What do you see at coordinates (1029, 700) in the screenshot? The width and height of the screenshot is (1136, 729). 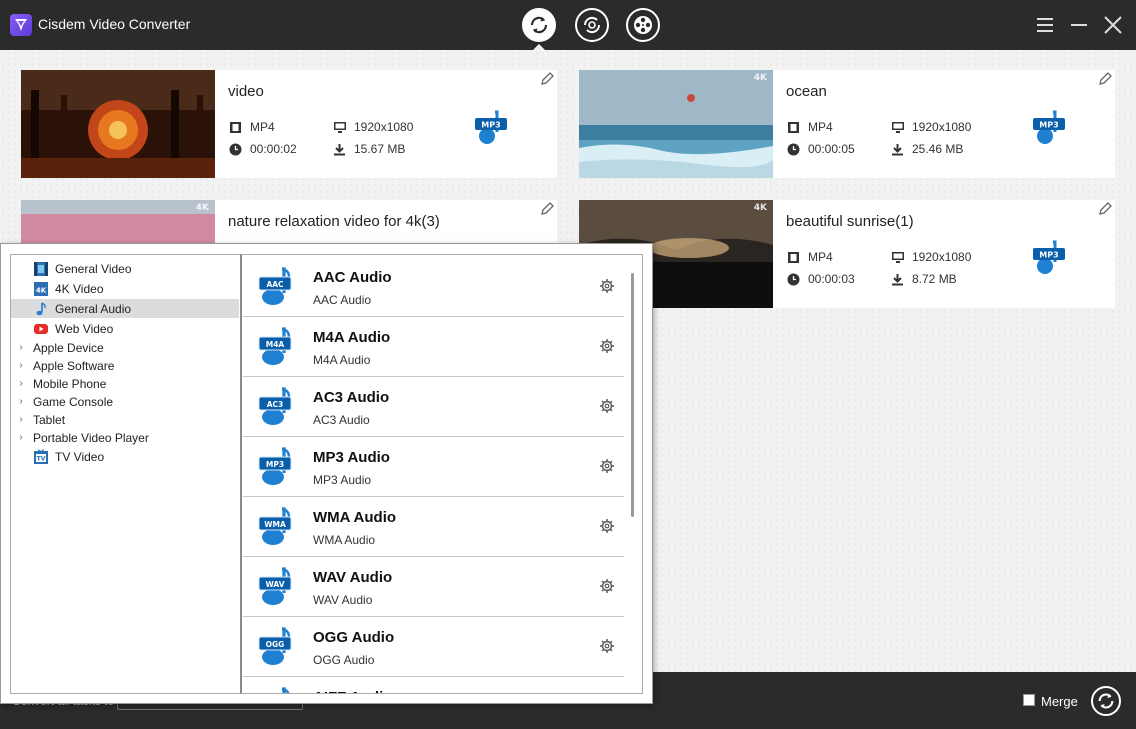 I see `merge-checkbox` at bounding box center [1029, 700].